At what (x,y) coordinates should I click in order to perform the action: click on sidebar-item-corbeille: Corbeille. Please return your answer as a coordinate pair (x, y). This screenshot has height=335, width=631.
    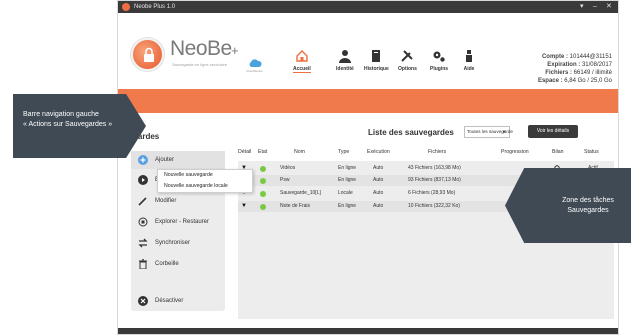
    Looking at the image, I should click on (178, 264).